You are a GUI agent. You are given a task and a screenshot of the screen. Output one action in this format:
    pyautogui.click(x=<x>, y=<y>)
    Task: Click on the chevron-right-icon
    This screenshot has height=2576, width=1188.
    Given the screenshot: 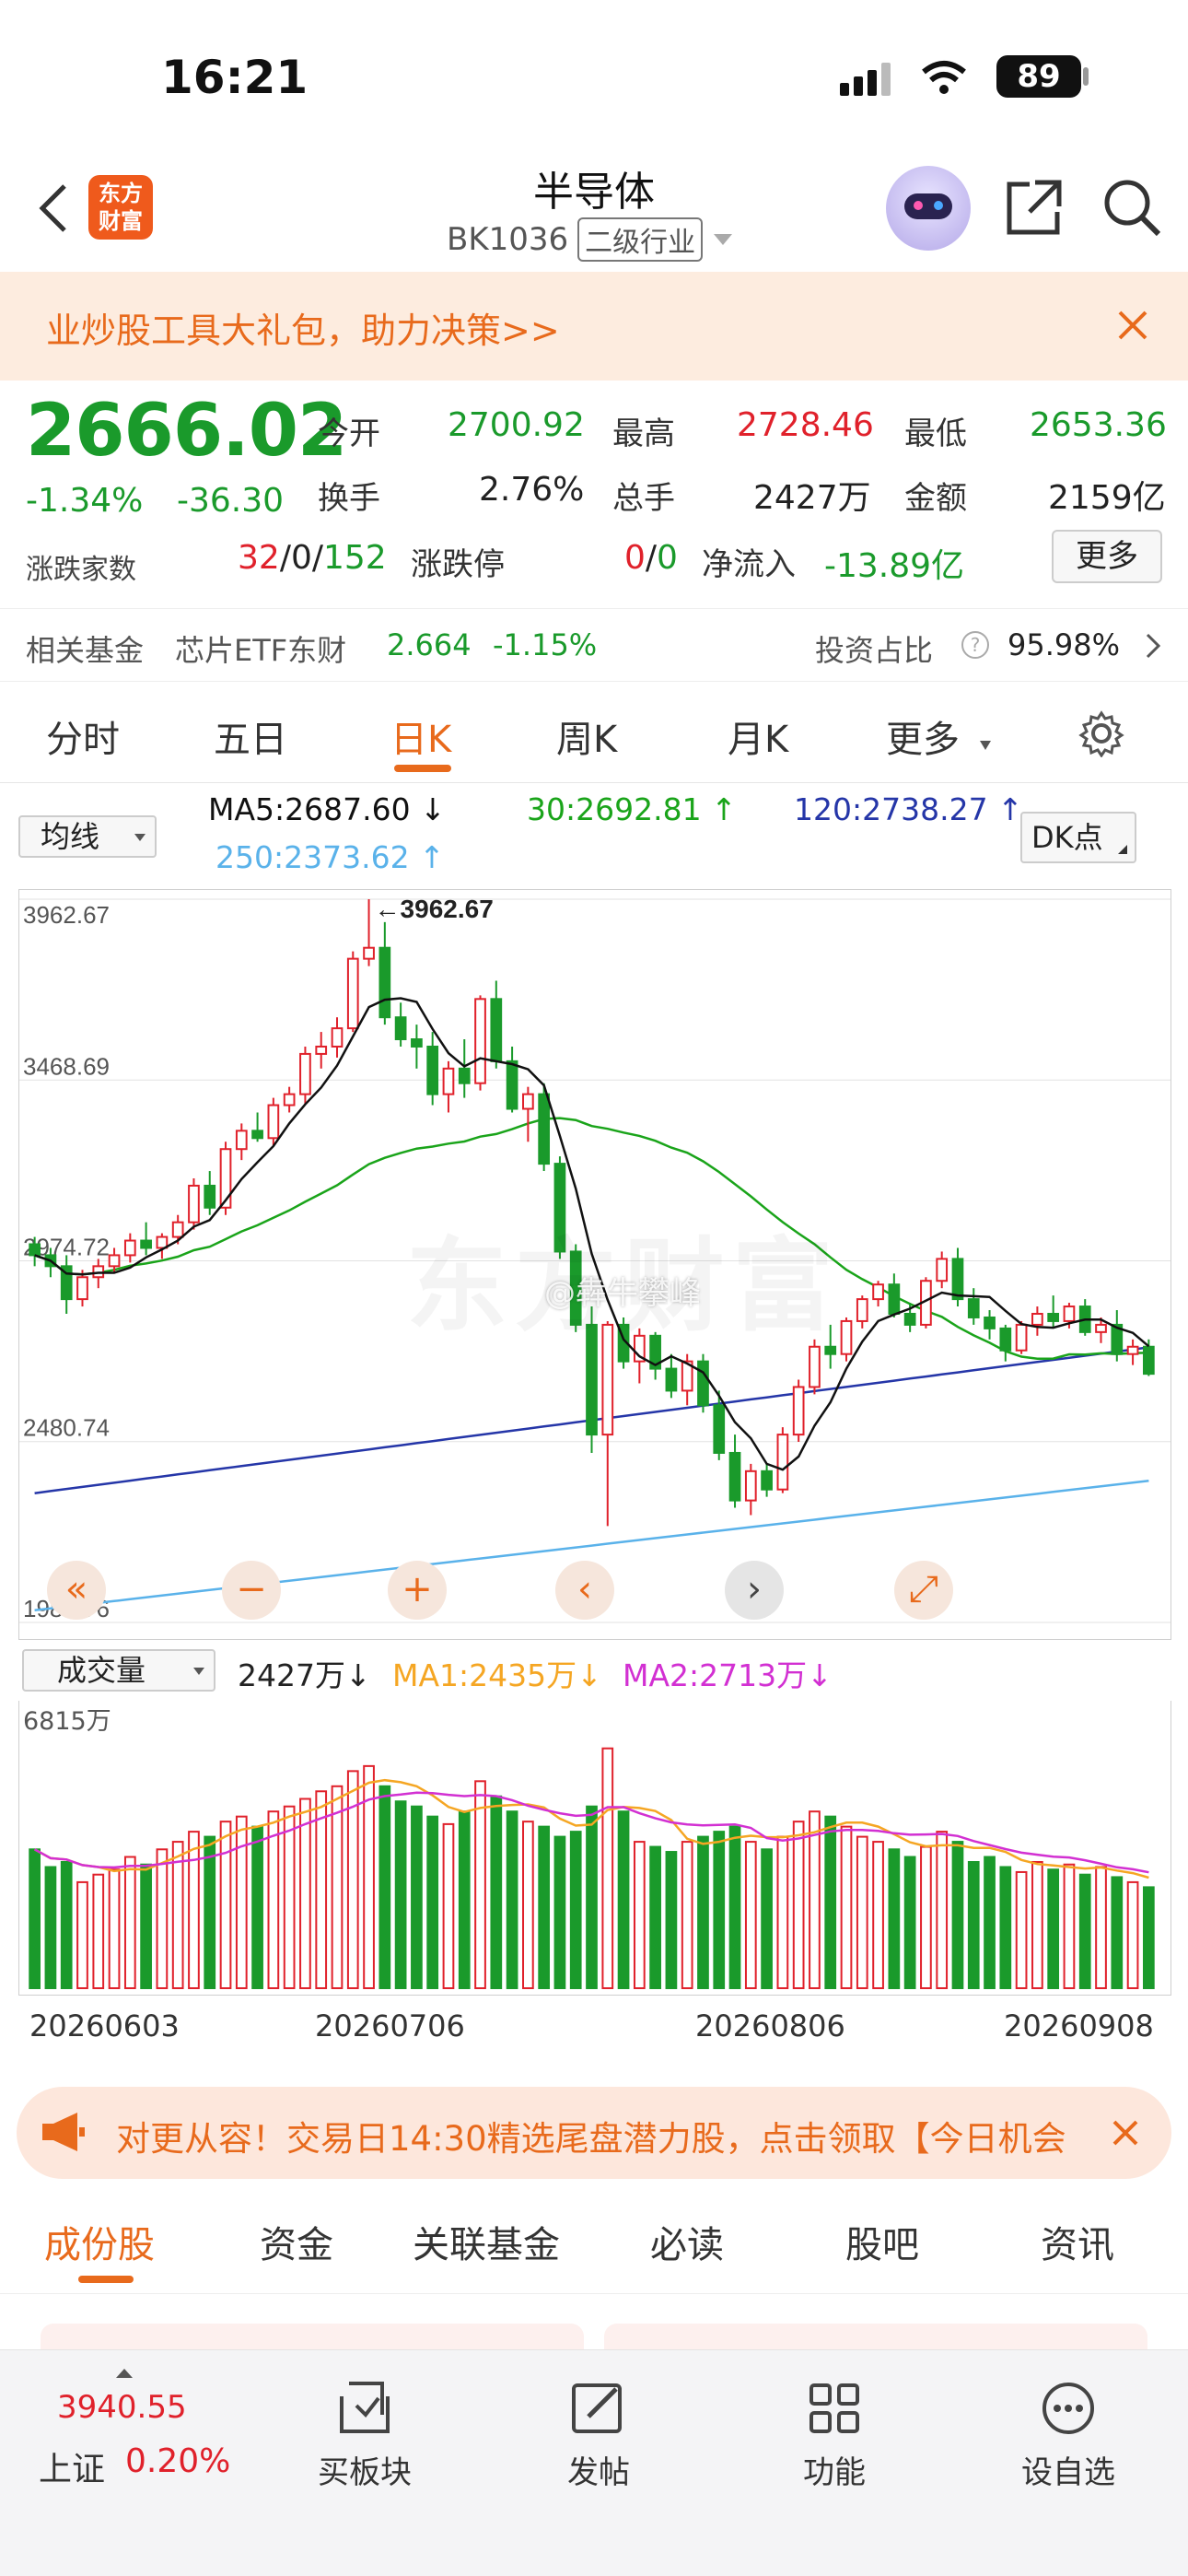 What is the action you would take?
    pyautogui.click(x=1153, y=646)
    